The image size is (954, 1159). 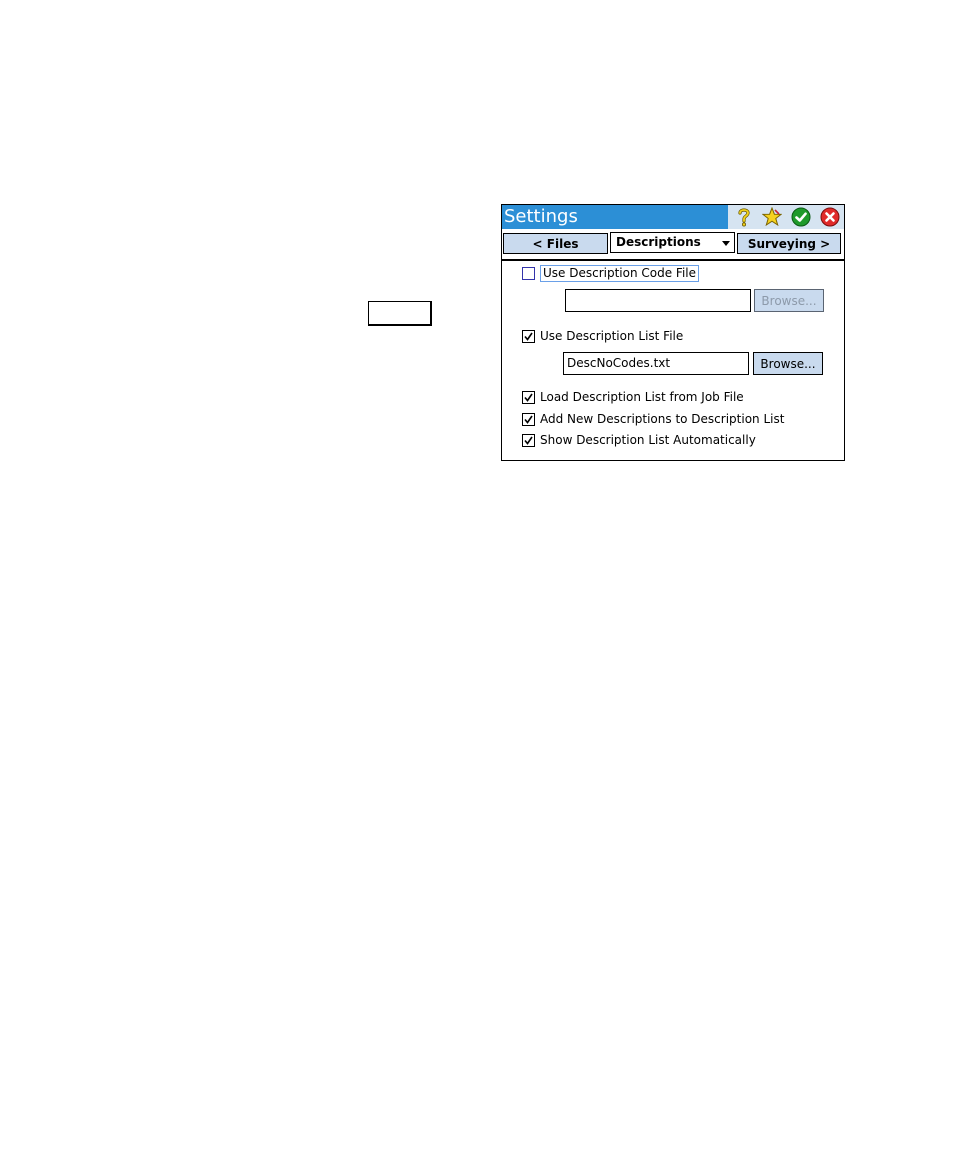 I want to click on load-from-job-label: Load Description List from Job File, so click(x=642, y=396).